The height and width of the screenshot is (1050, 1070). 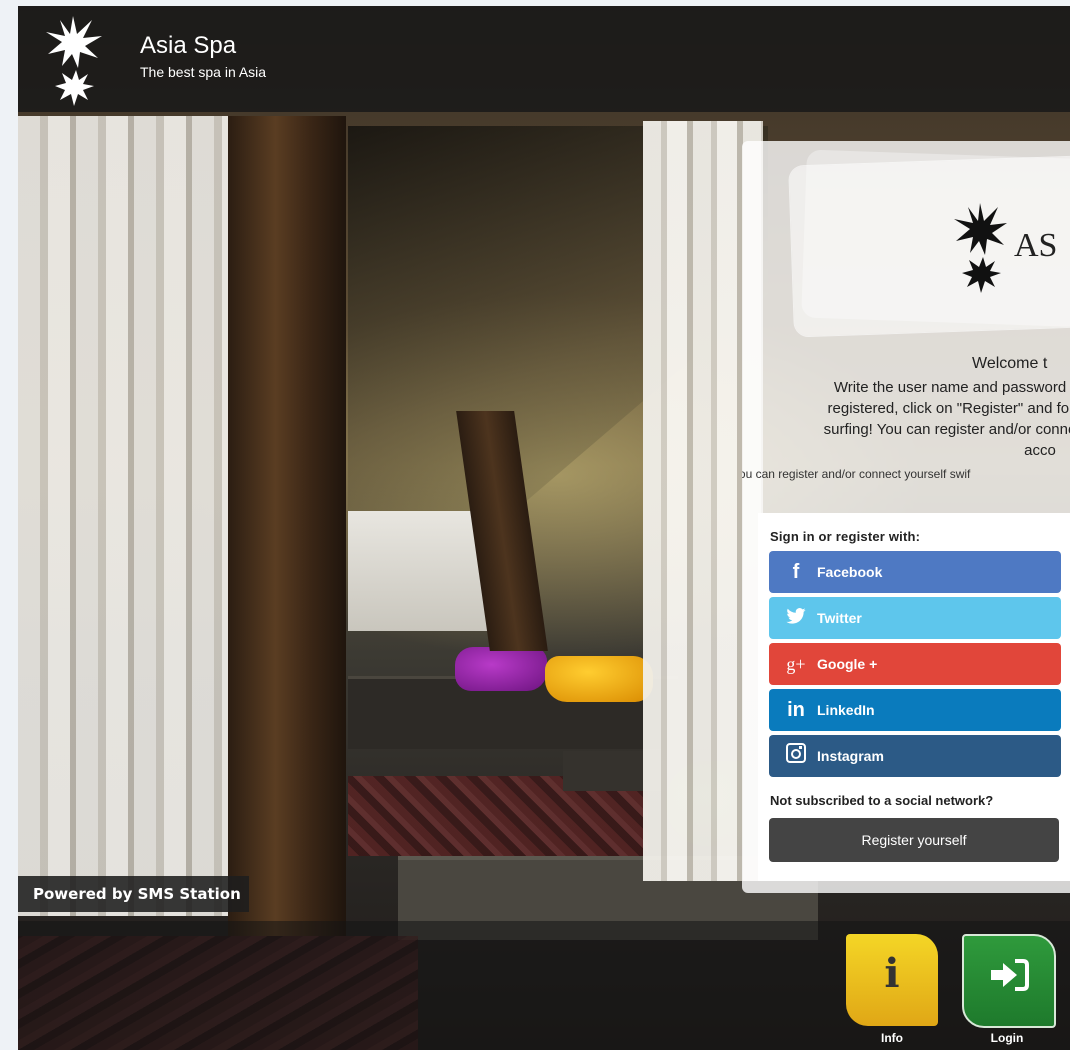 I want to click on facebook-button: f Facebook, so click(x=915, y=572).